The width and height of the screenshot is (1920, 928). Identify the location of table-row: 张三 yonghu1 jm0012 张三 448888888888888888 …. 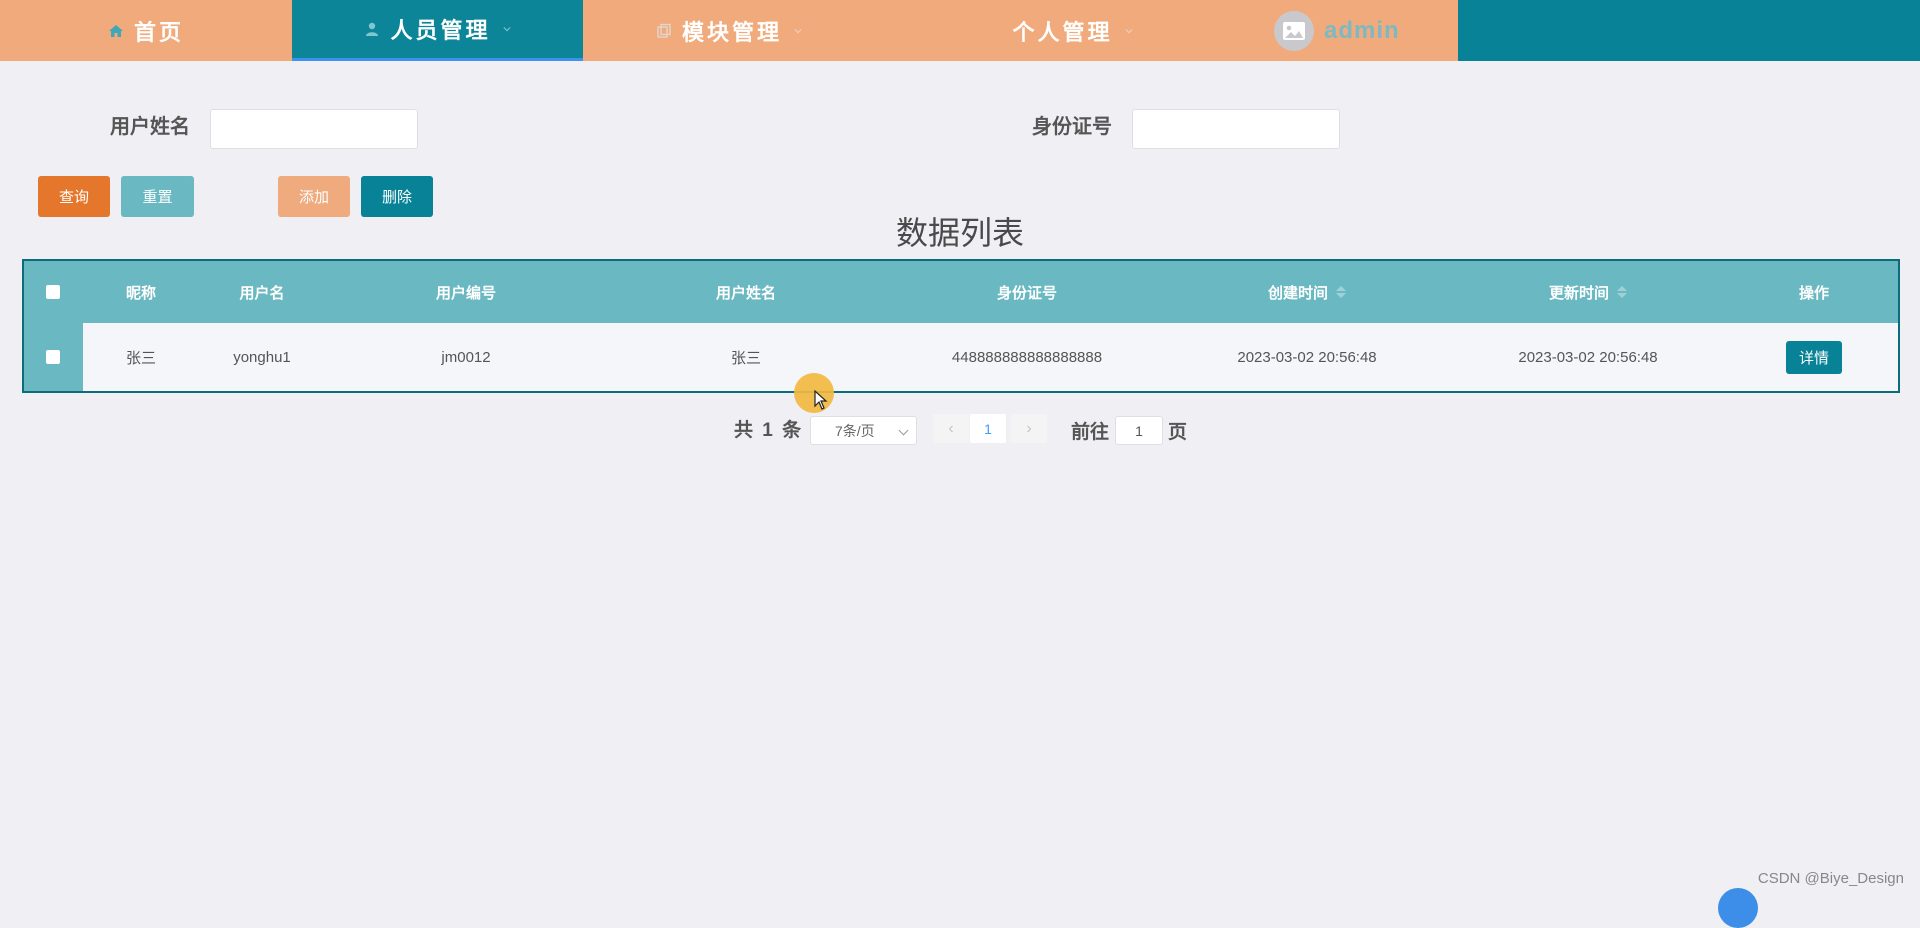
(961, 357).